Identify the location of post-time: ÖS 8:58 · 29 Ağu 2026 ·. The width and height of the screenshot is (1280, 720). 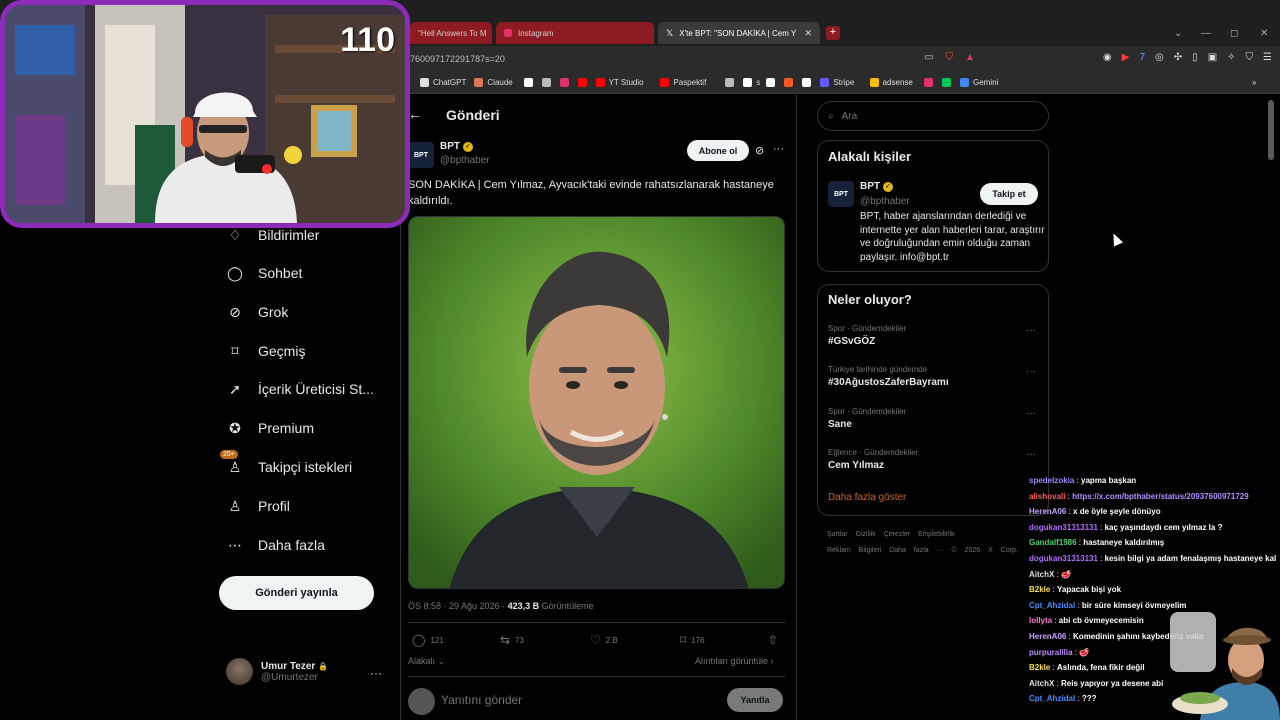
(458, 606).